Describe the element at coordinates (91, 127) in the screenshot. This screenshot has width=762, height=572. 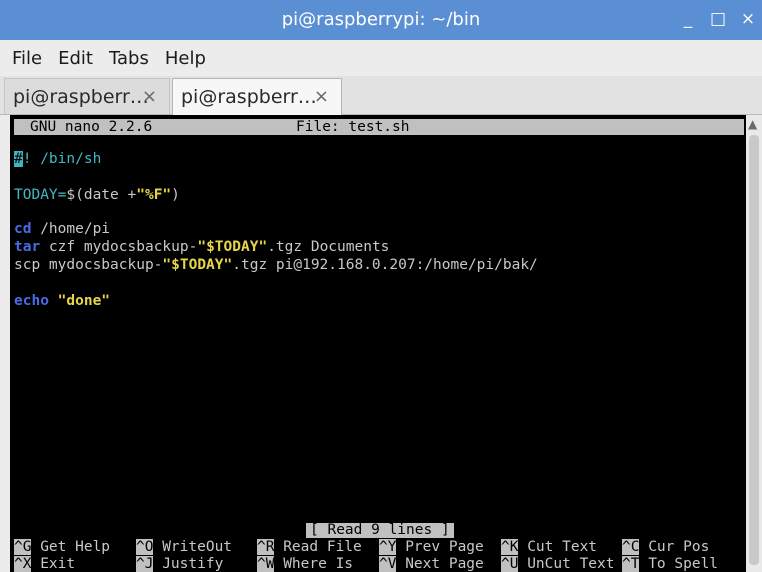
I see `nano-version: GNU nano 2.2.6` at that location.